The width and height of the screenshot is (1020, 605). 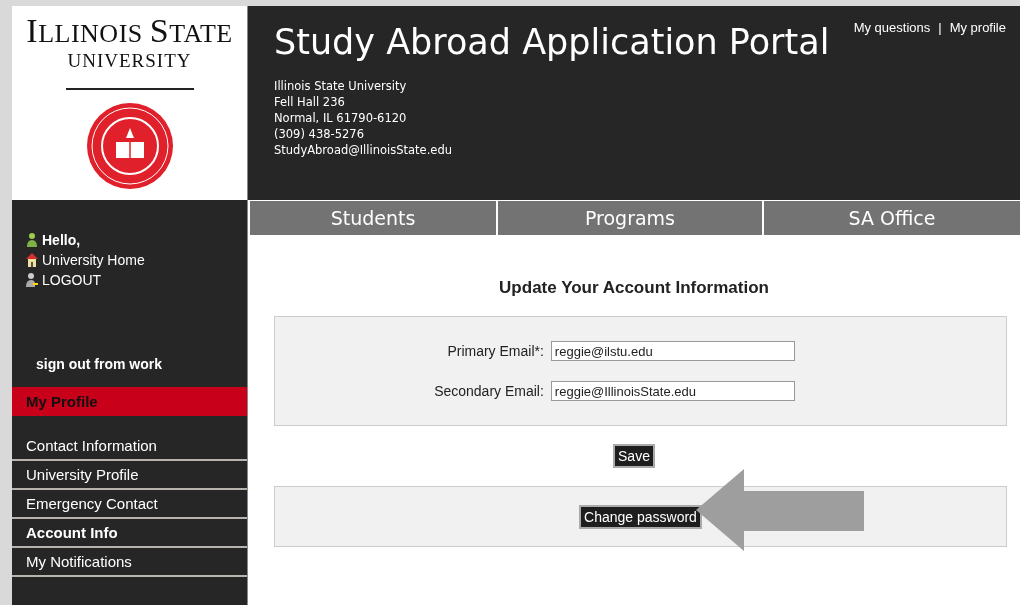 I want to click on section-header: My Profile, so click(x=129, y=401).